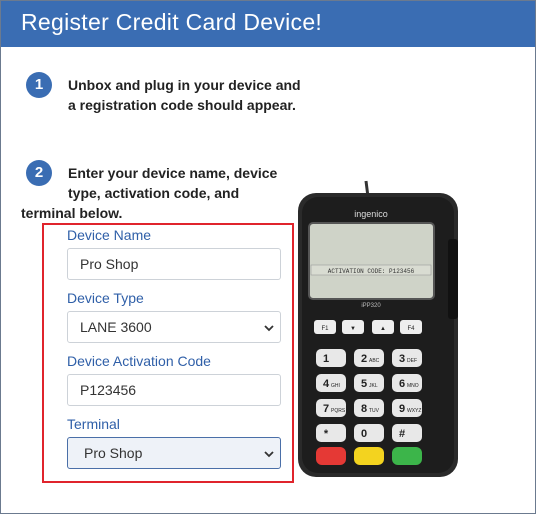 This screenshot has height=514, width=536. I want to click on key-2-sub: ABC, so click(374, 361).